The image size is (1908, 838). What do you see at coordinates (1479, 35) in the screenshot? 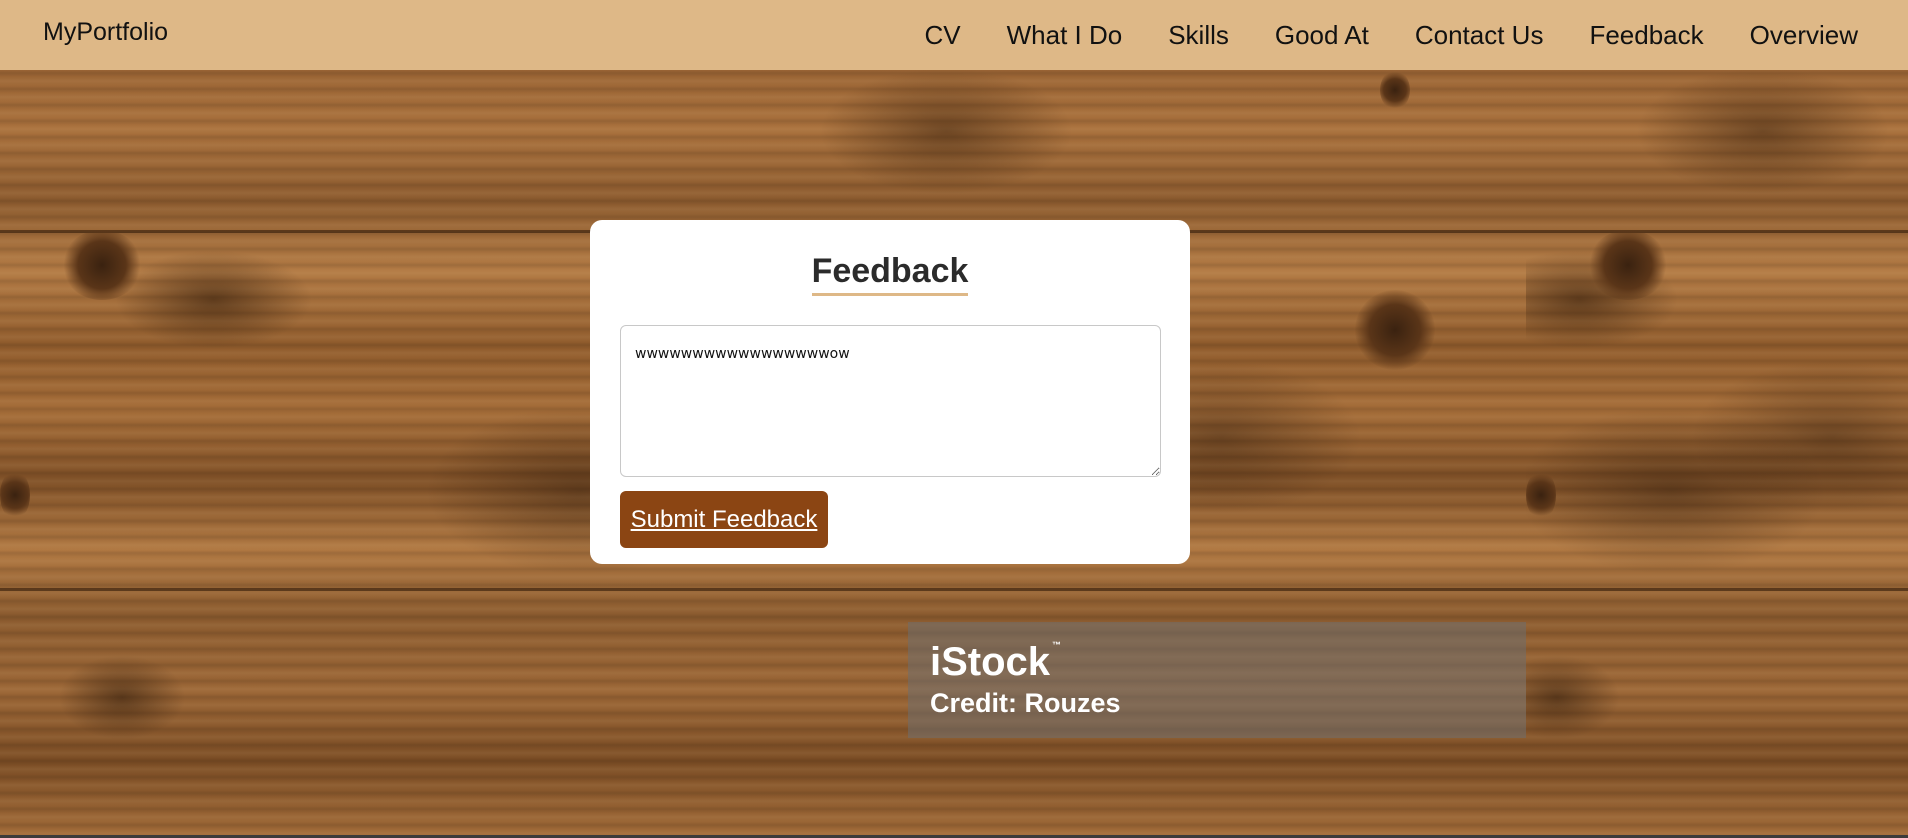
I see `nav-link-contact-us: Contact Us` at bounding box center [1479, 35].